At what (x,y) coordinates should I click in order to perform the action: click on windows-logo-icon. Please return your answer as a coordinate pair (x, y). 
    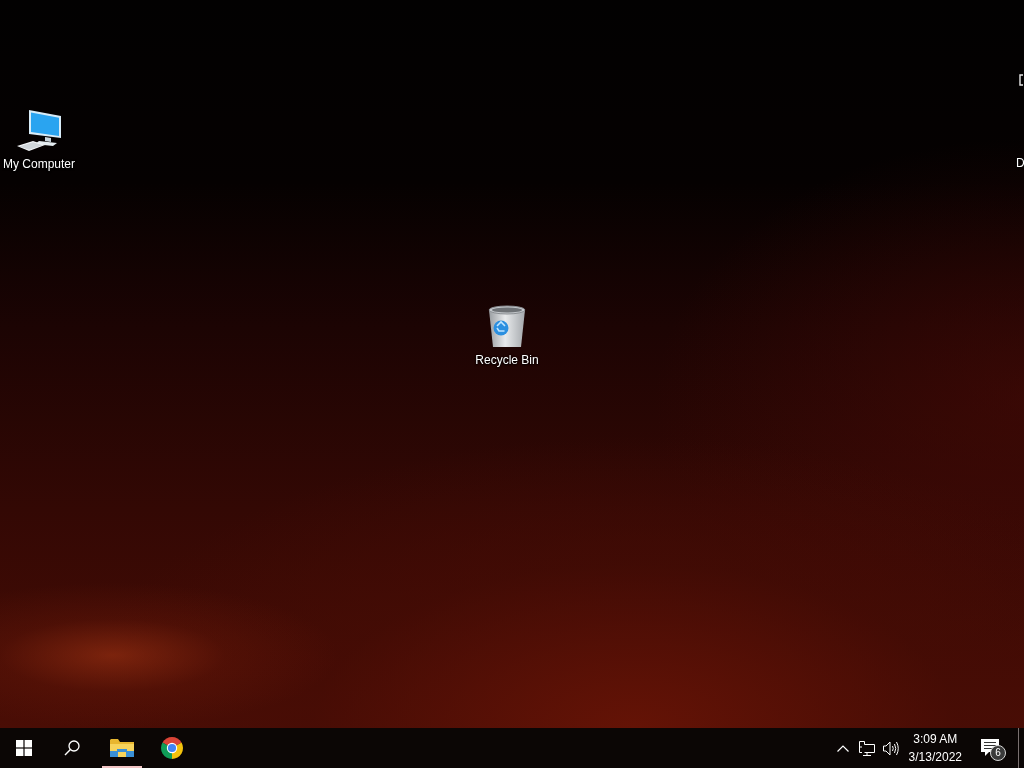
    Looking at the image, I should click on (24, 748).